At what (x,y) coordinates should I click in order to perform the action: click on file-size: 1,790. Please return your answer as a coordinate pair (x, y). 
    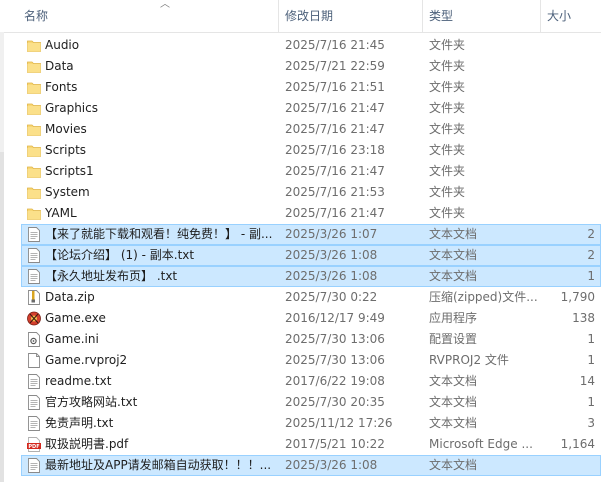
    Looking at the image, I should click on (577, 297).